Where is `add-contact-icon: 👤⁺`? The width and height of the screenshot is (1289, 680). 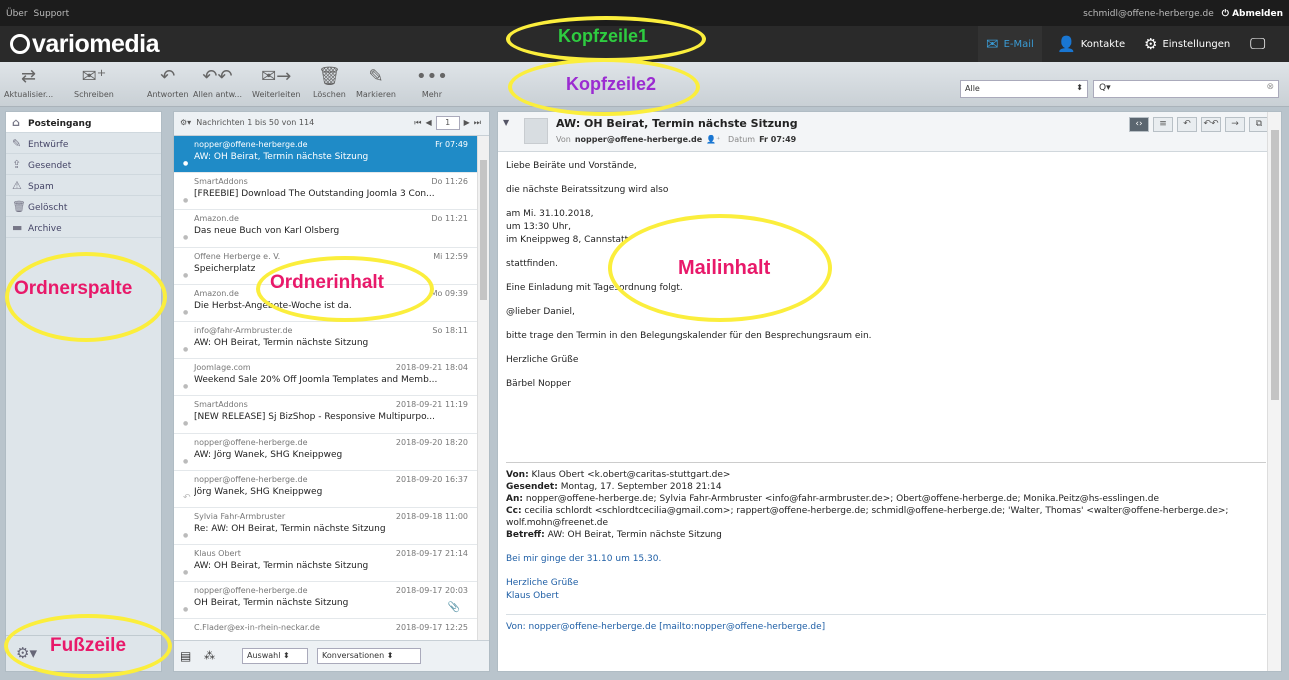
add-contact-icon: 👤⁺ is located at coordinates (713, 139).